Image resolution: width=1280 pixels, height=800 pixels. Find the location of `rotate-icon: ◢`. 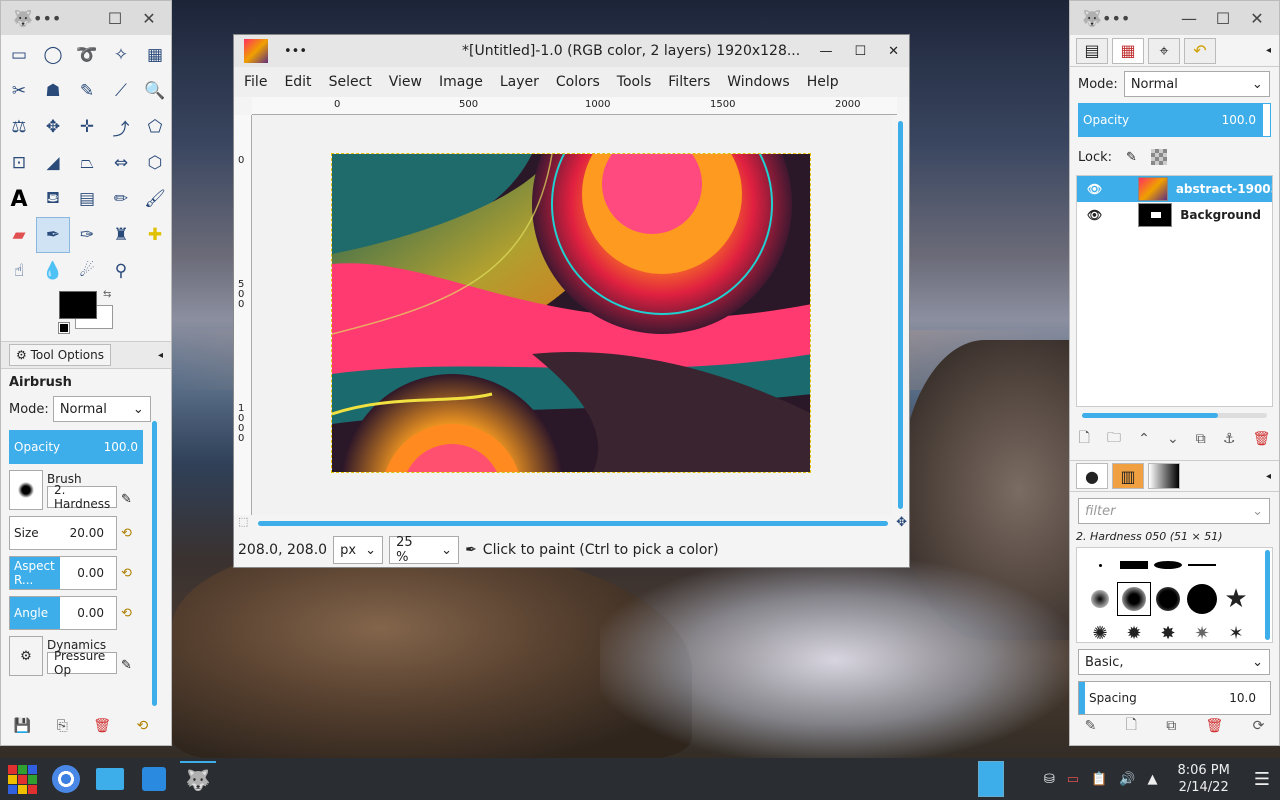

rotate-icon: ◢ is located at coordinates (53, 163).